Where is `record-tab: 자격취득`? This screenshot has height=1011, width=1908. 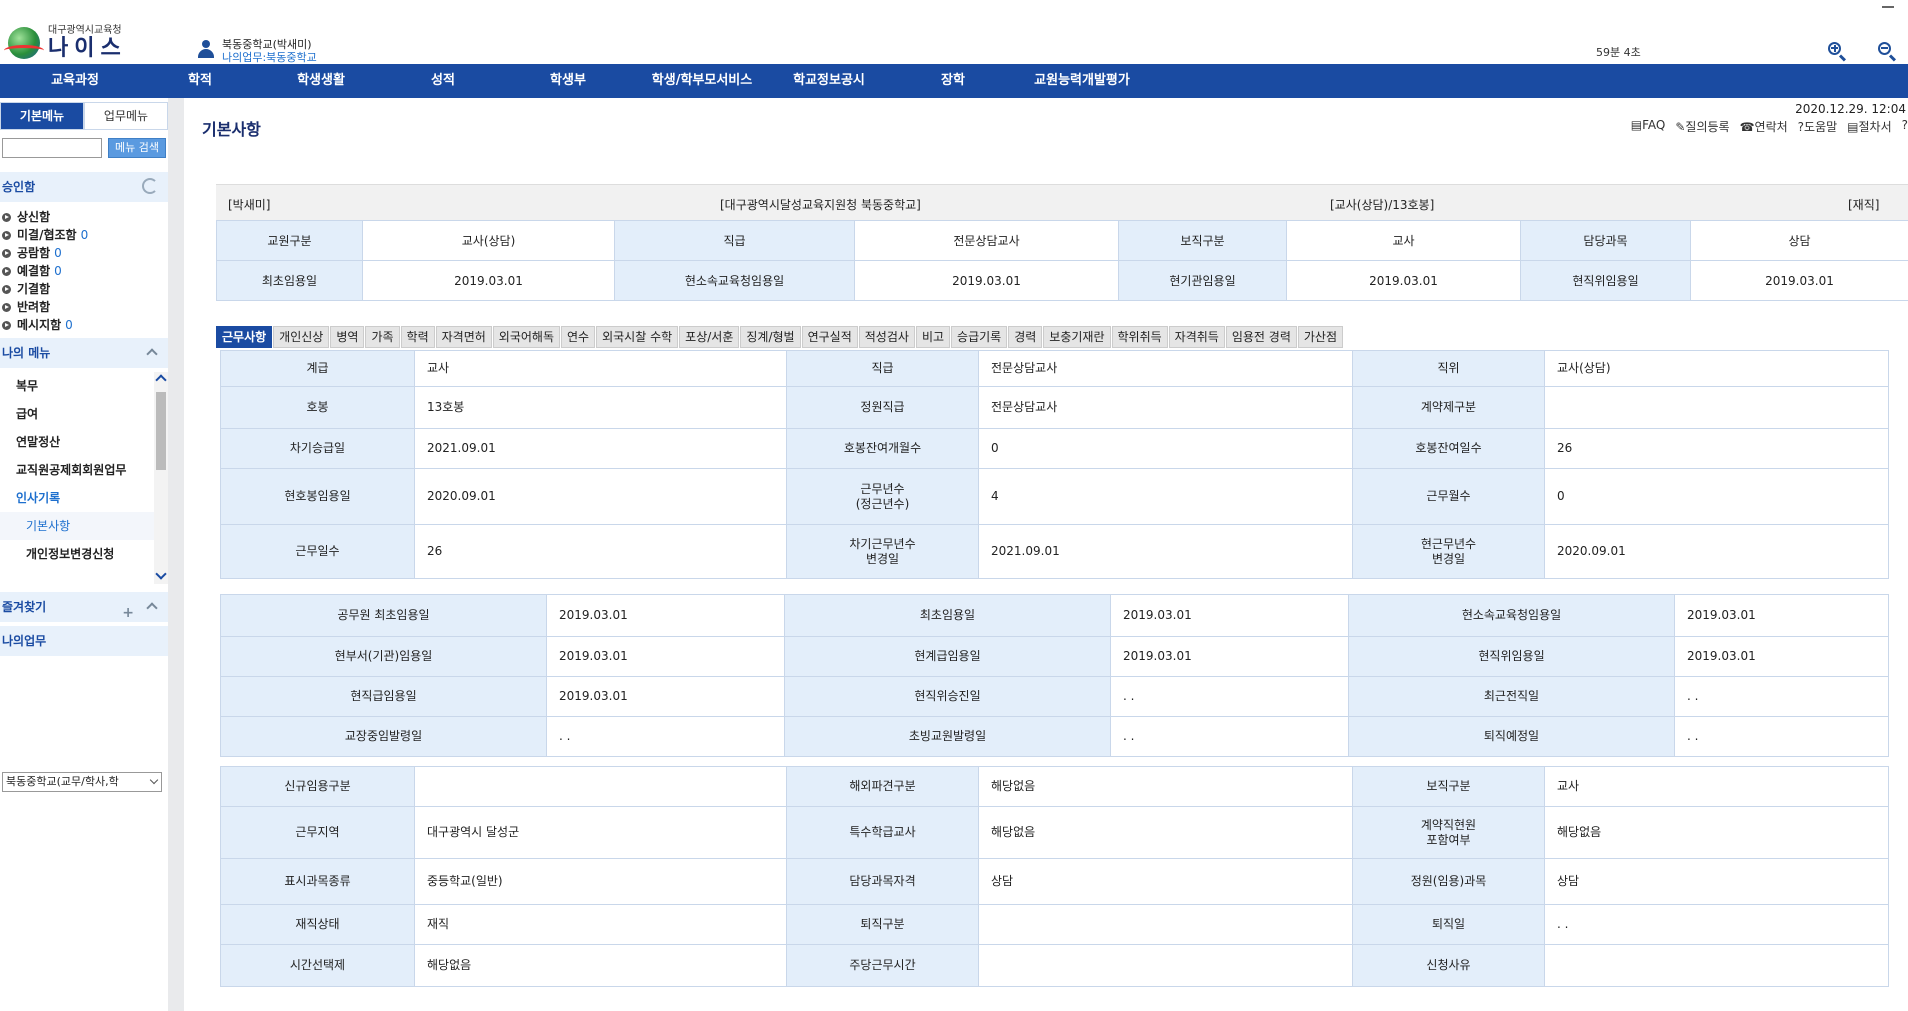 record-tab: 자격취득 is located at coordinates (1196, 337).